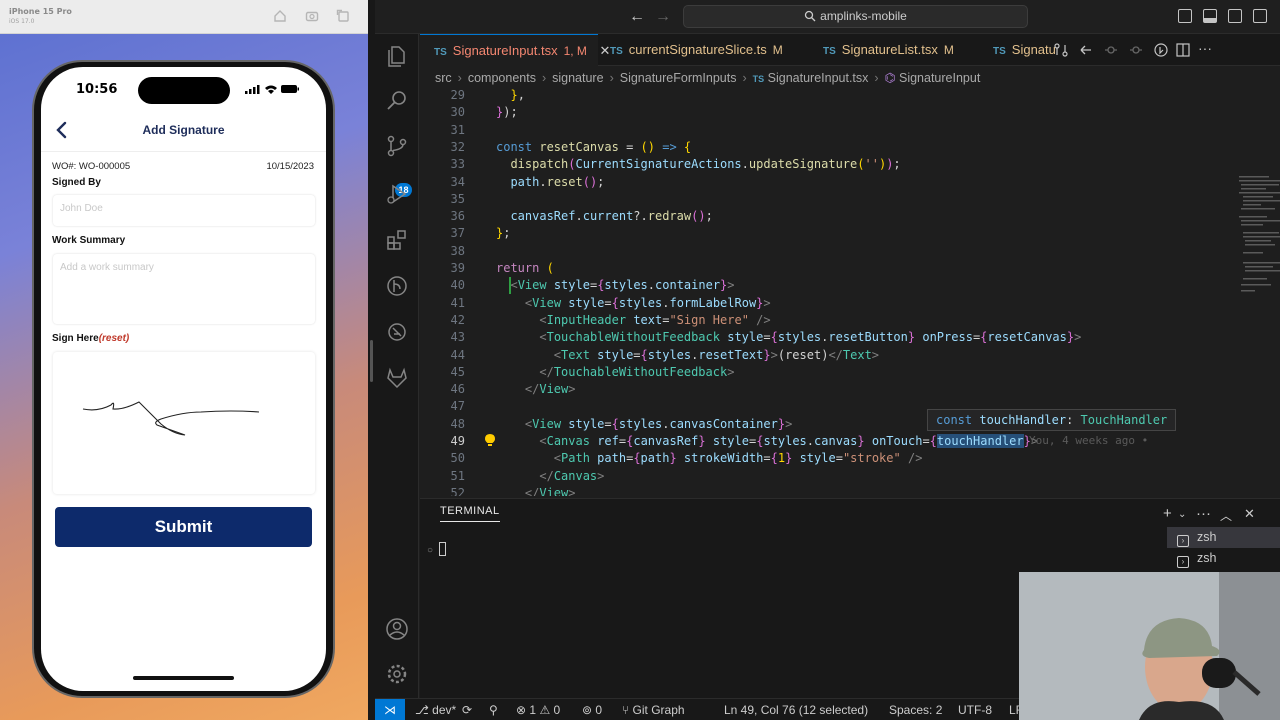 This screenshot has height=720, width=1280. Describe the element at coordinates (397, 378) in the screenshot. I see `gitlab-icon` at that location.